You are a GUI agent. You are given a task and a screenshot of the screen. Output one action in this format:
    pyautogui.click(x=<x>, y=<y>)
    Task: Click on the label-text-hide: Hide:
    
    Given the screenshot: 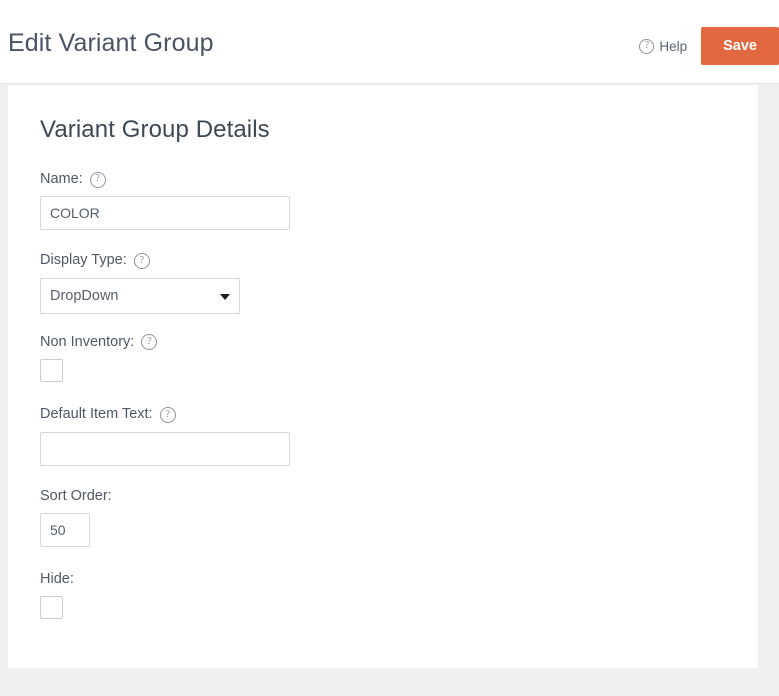 What is the action you would take?
    pyautogui.click(x=57, y=578)
    